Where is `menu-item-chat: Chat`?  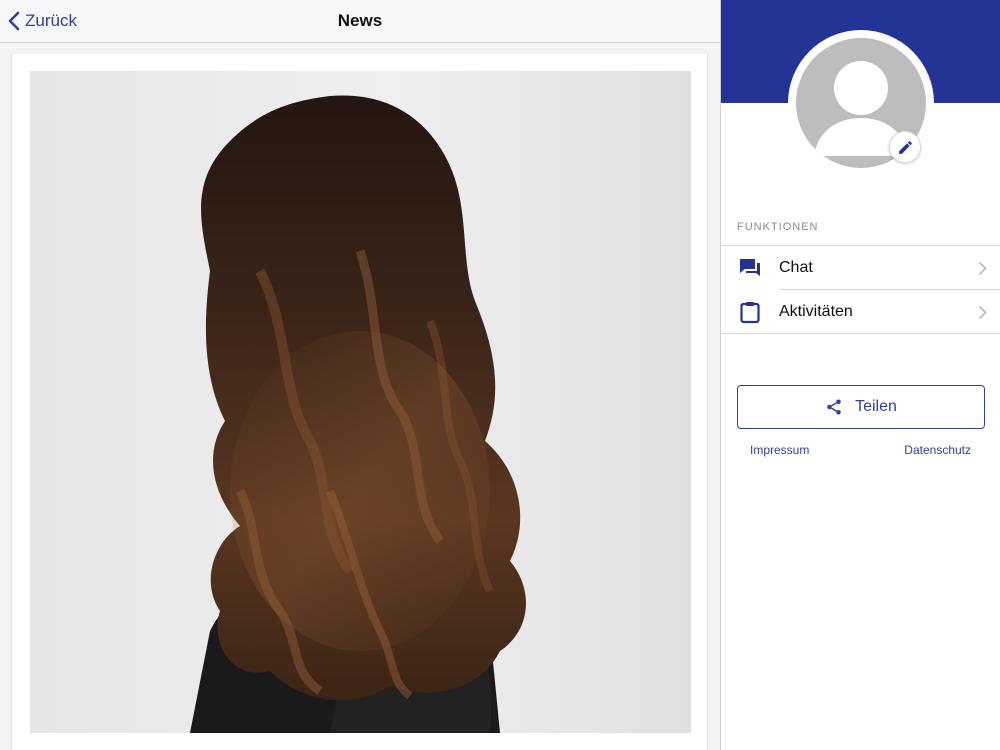
menu-item-chat: Chat is located at coordinates (860, 268).